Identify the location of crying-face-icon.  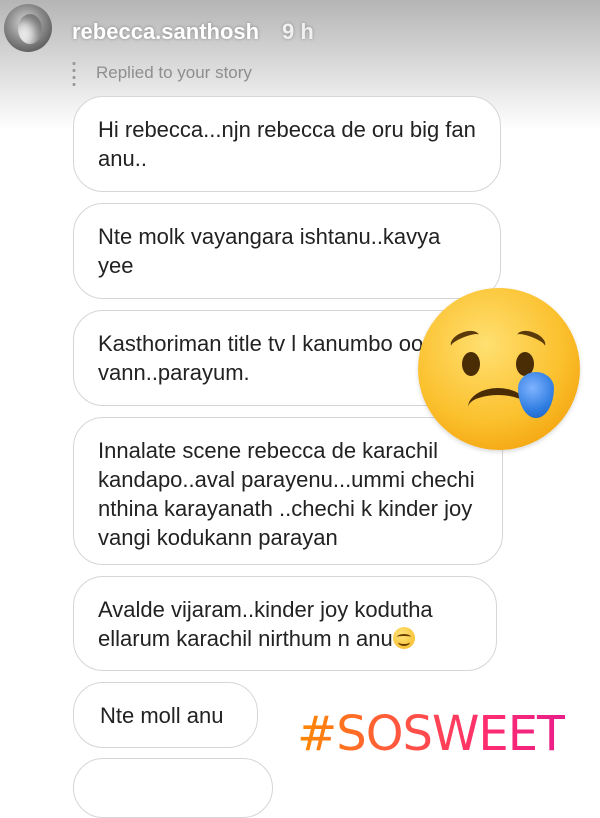
(499, 369).